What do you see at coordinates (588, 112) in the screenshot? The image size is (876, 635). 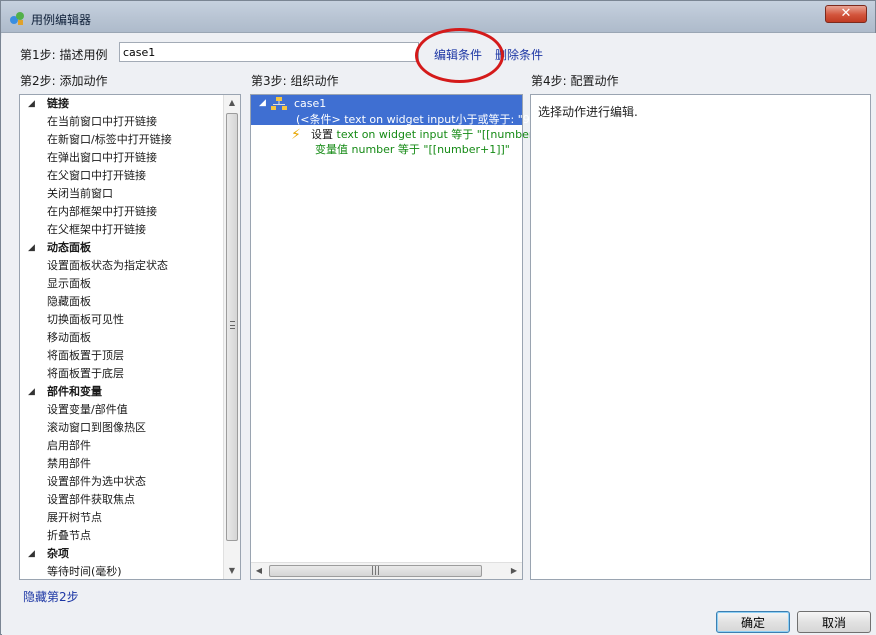 I see `config-placeholder: 选择动作进行编辑.` at bounding box center [588, 112].